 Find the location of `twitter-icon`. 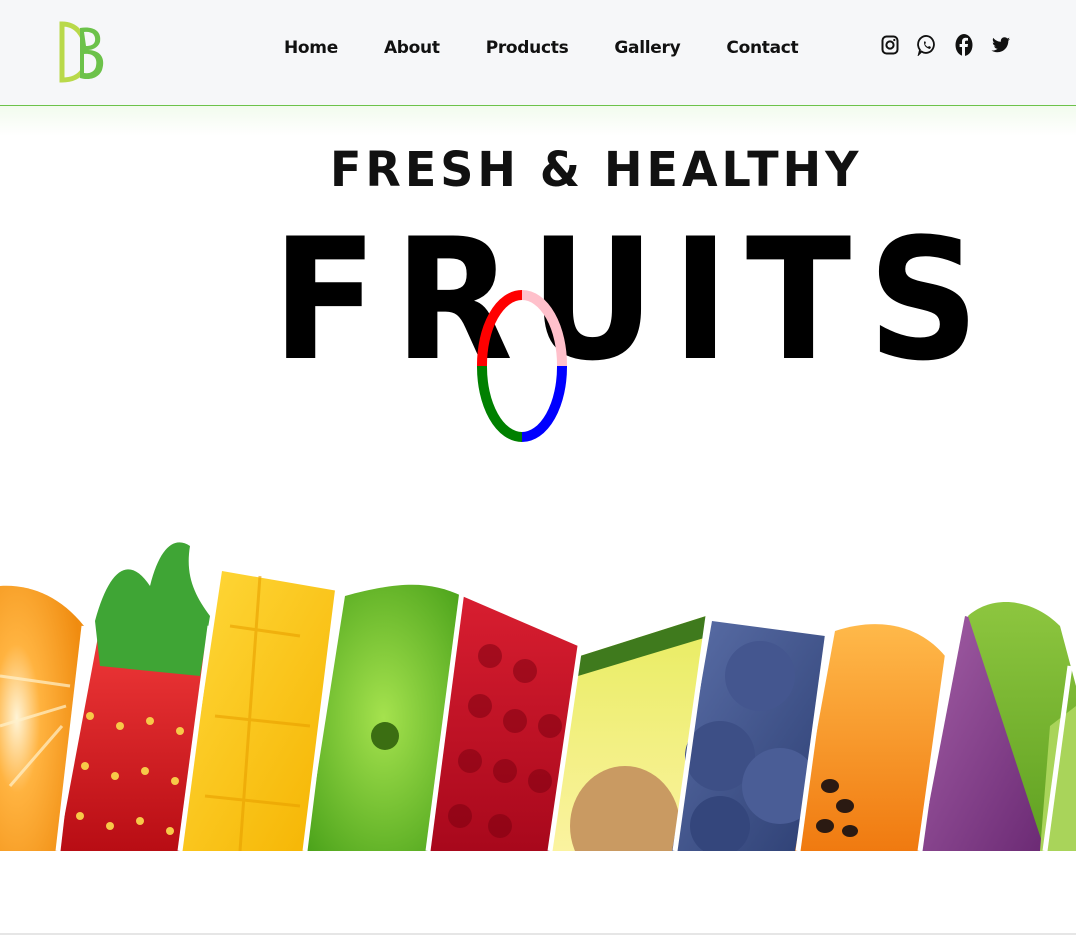

twitter-icon is located at coordinates (1001, 45).